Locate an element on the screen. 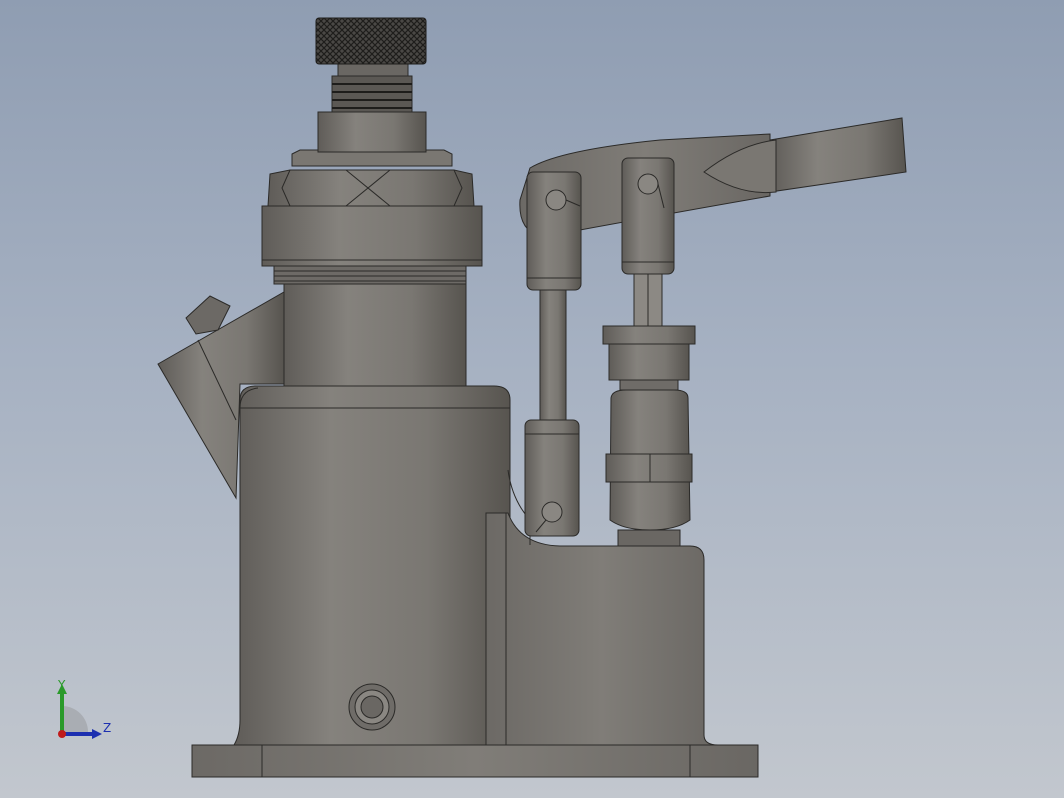 The height and width of the screenshot is (798, 1064). x-axis-dot is located at coordinates (62, 734).